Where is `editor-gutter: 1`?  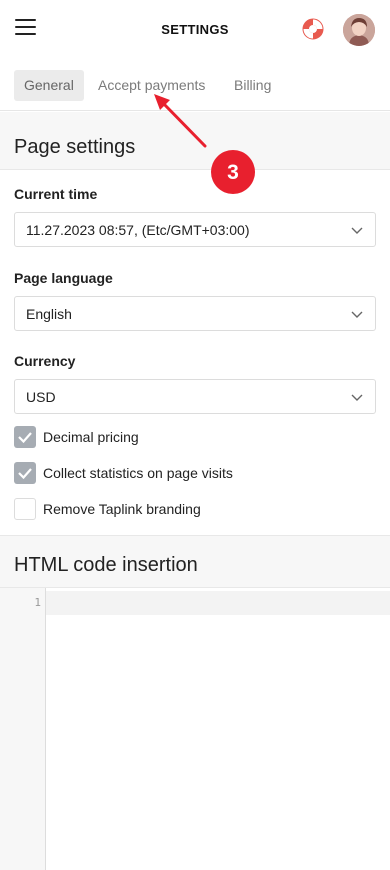
editor-gutter: 1 is located at coordinates (23, 729).